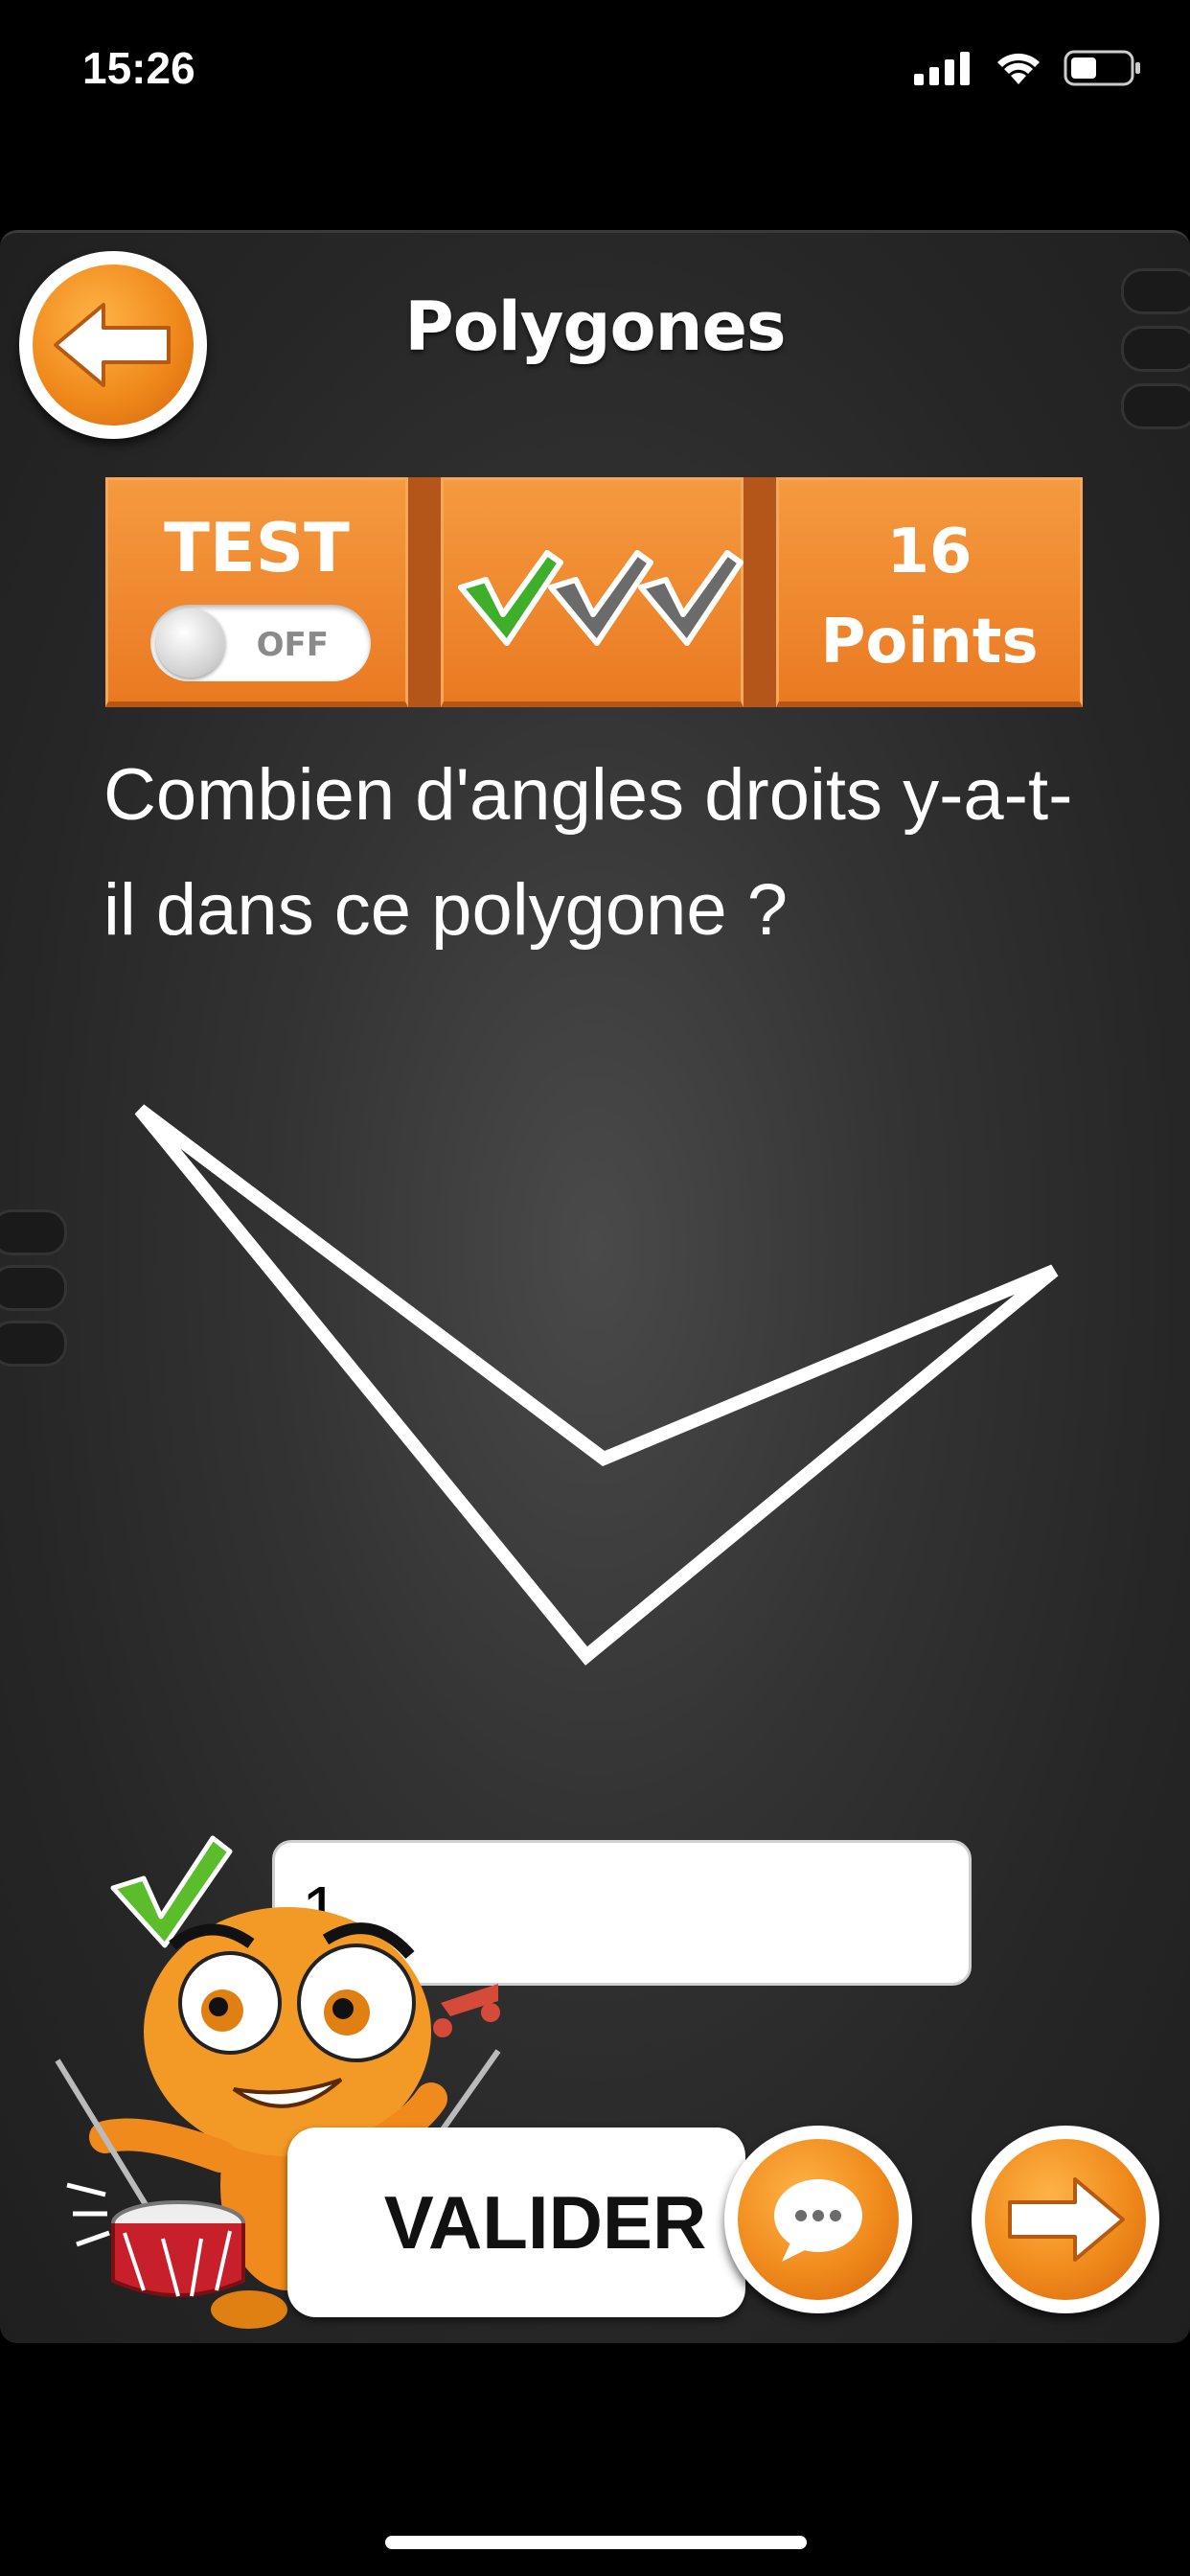  What do you see at coordinates (930, 592) in the screenshot?
I see `points-cell: 16 Points` at bounding box center [930, 592].